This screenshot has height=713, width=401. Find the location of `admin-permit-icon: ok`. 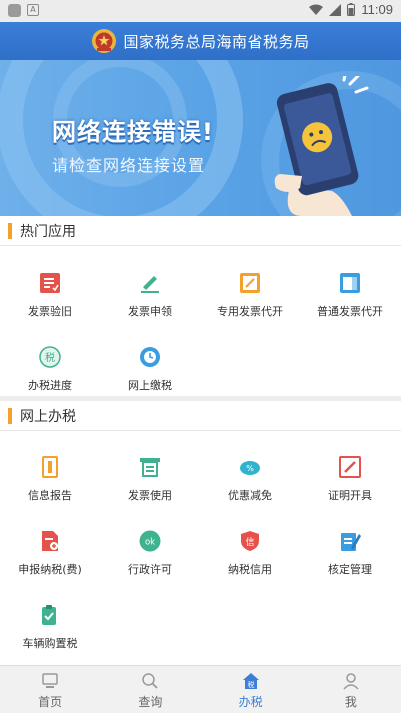

admin-permit-icon: ok is located at coordinates (150, 541).